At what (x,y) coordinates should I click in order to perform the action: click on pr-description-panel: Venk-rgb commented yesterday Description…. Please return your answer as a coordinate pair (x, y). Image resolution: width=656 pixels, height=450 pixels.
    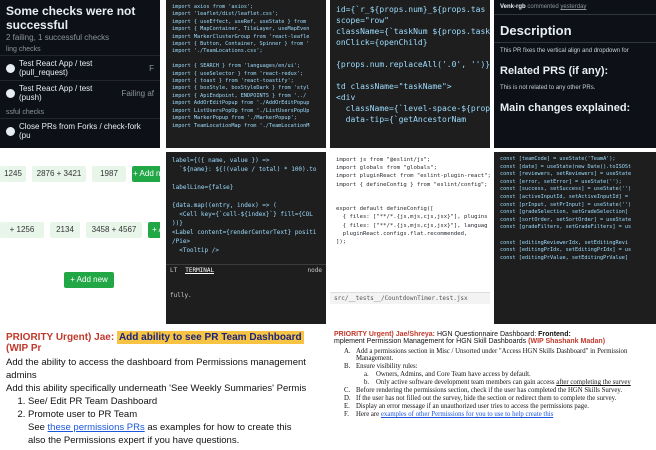
    Looking at the image, I should click on (575, 74).